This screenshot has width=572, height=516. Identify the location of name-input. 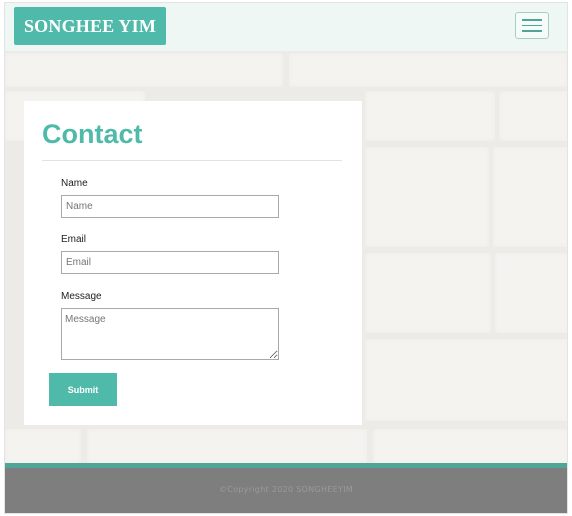
(170, 206).